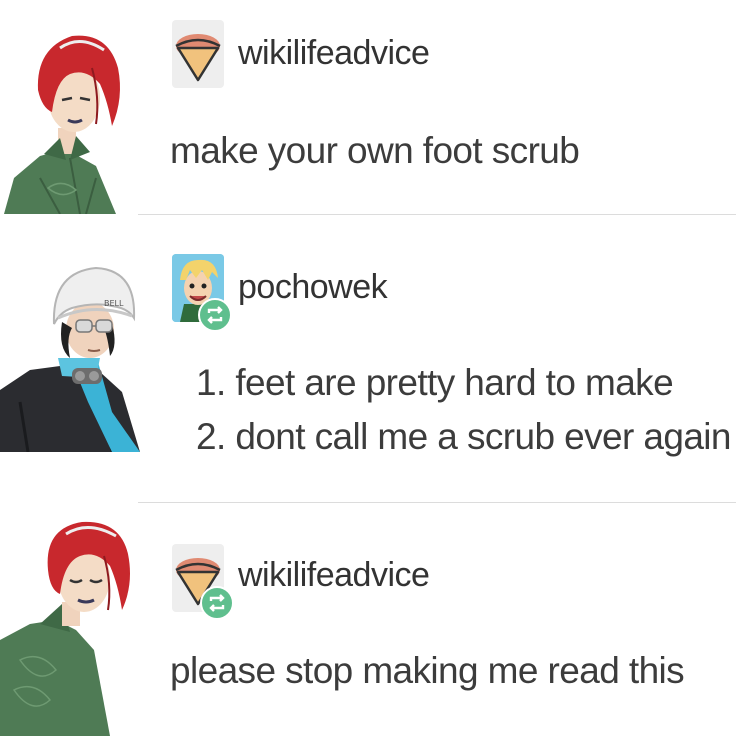  I want to click on post-username: pochowek, so click(313, 287).